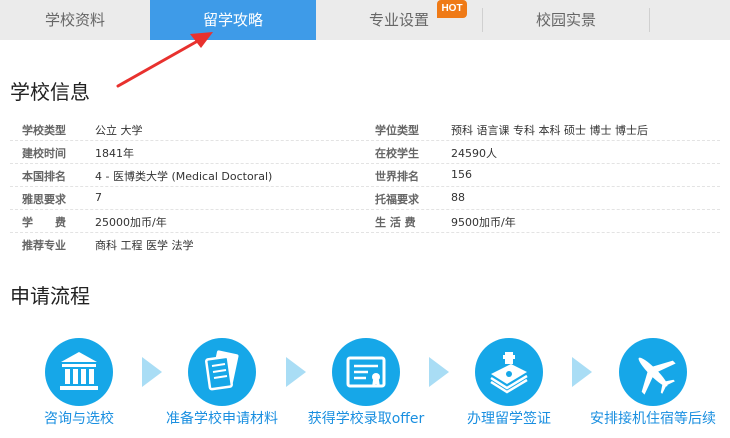 The height and width of the screenshot is (438, 730). Describe the element at coordinates (509, 419) in the screenshot. I see `step-label: 办理留学签证` at that location.